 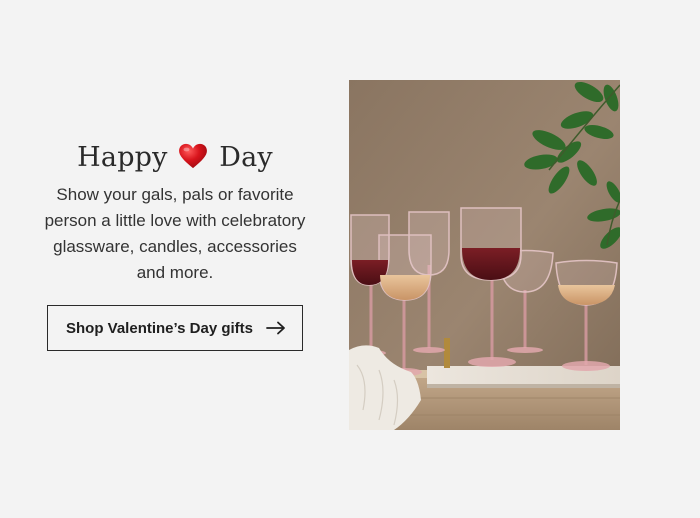 What do you see at coordinates (246, 157) in the screenshot?
I see `headline-word-day: Day` at bounding box center [246, 157].